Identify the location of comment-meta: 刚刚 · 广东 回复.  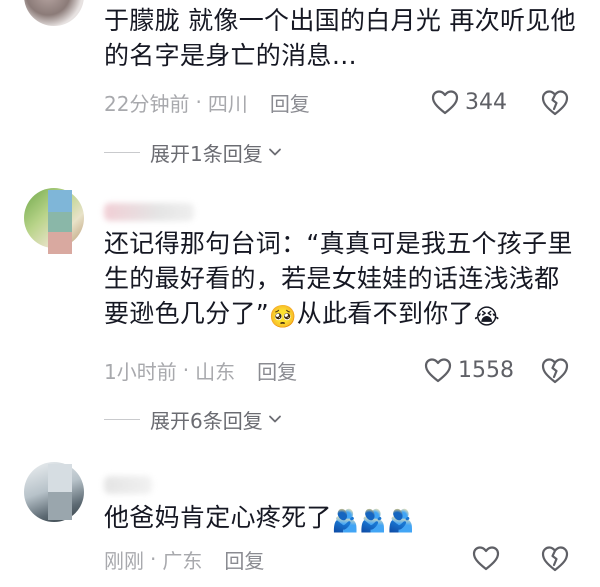
(184, 559).